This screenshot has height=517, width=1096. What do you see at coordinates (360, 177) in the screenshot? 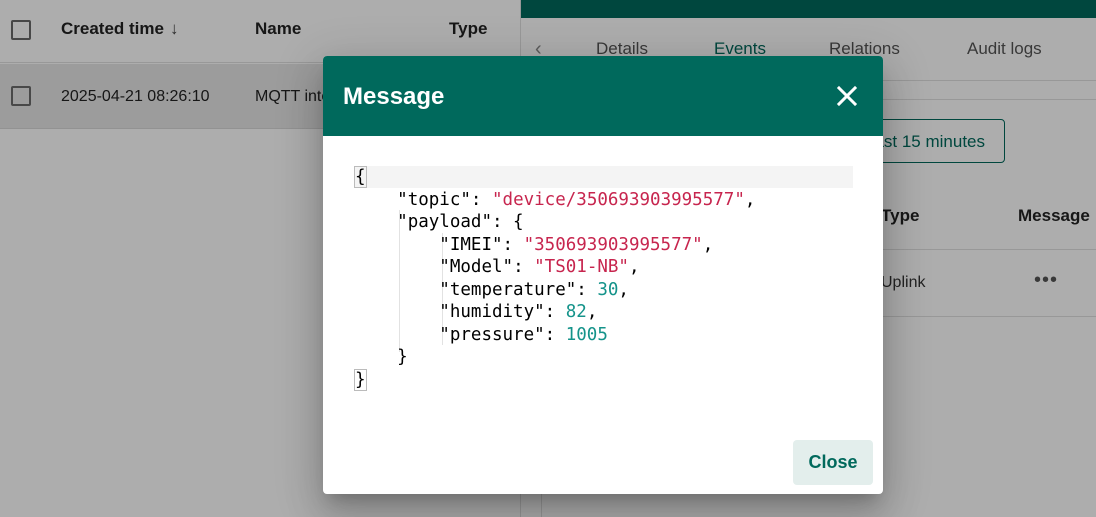
I see `code-line: {` at bounding box center [360, 177].